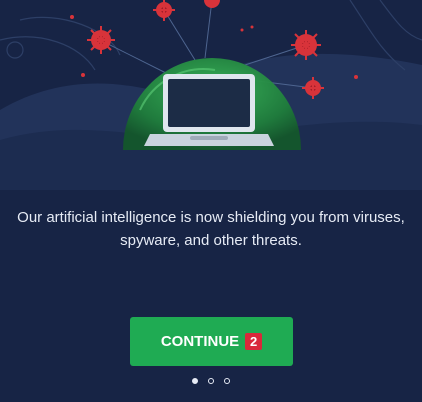  Describe the element at coordinates (200, 341) in the screenshot. I see `continue-label: CONTINUE` at that location.